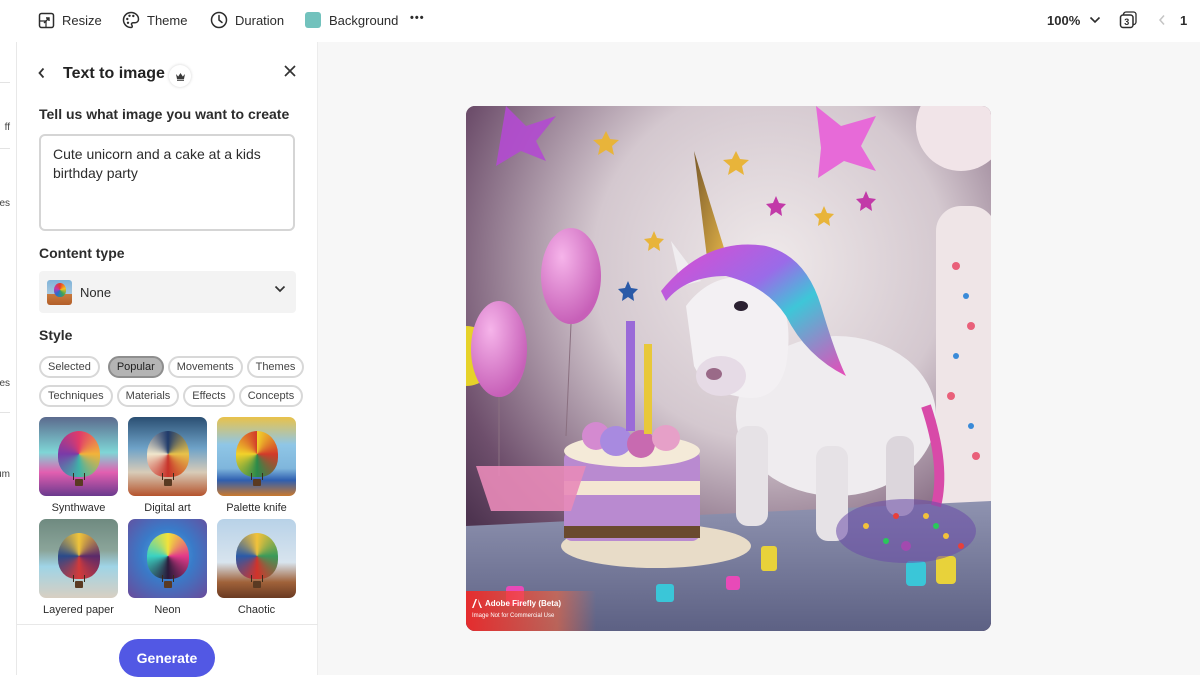 This screenshot has width=1200, height=677. I want to click on generate-button: Generate, so click(167, 658).